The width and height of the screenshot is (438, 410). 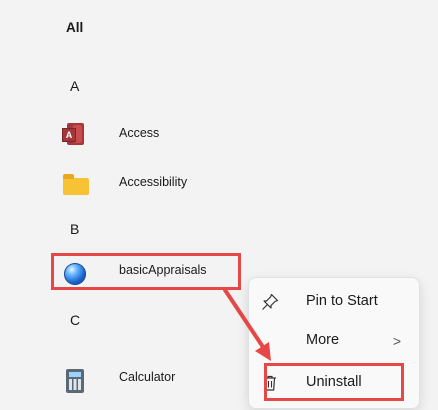 I want to click on menu-label-more: More, so click(x=323, y=340).